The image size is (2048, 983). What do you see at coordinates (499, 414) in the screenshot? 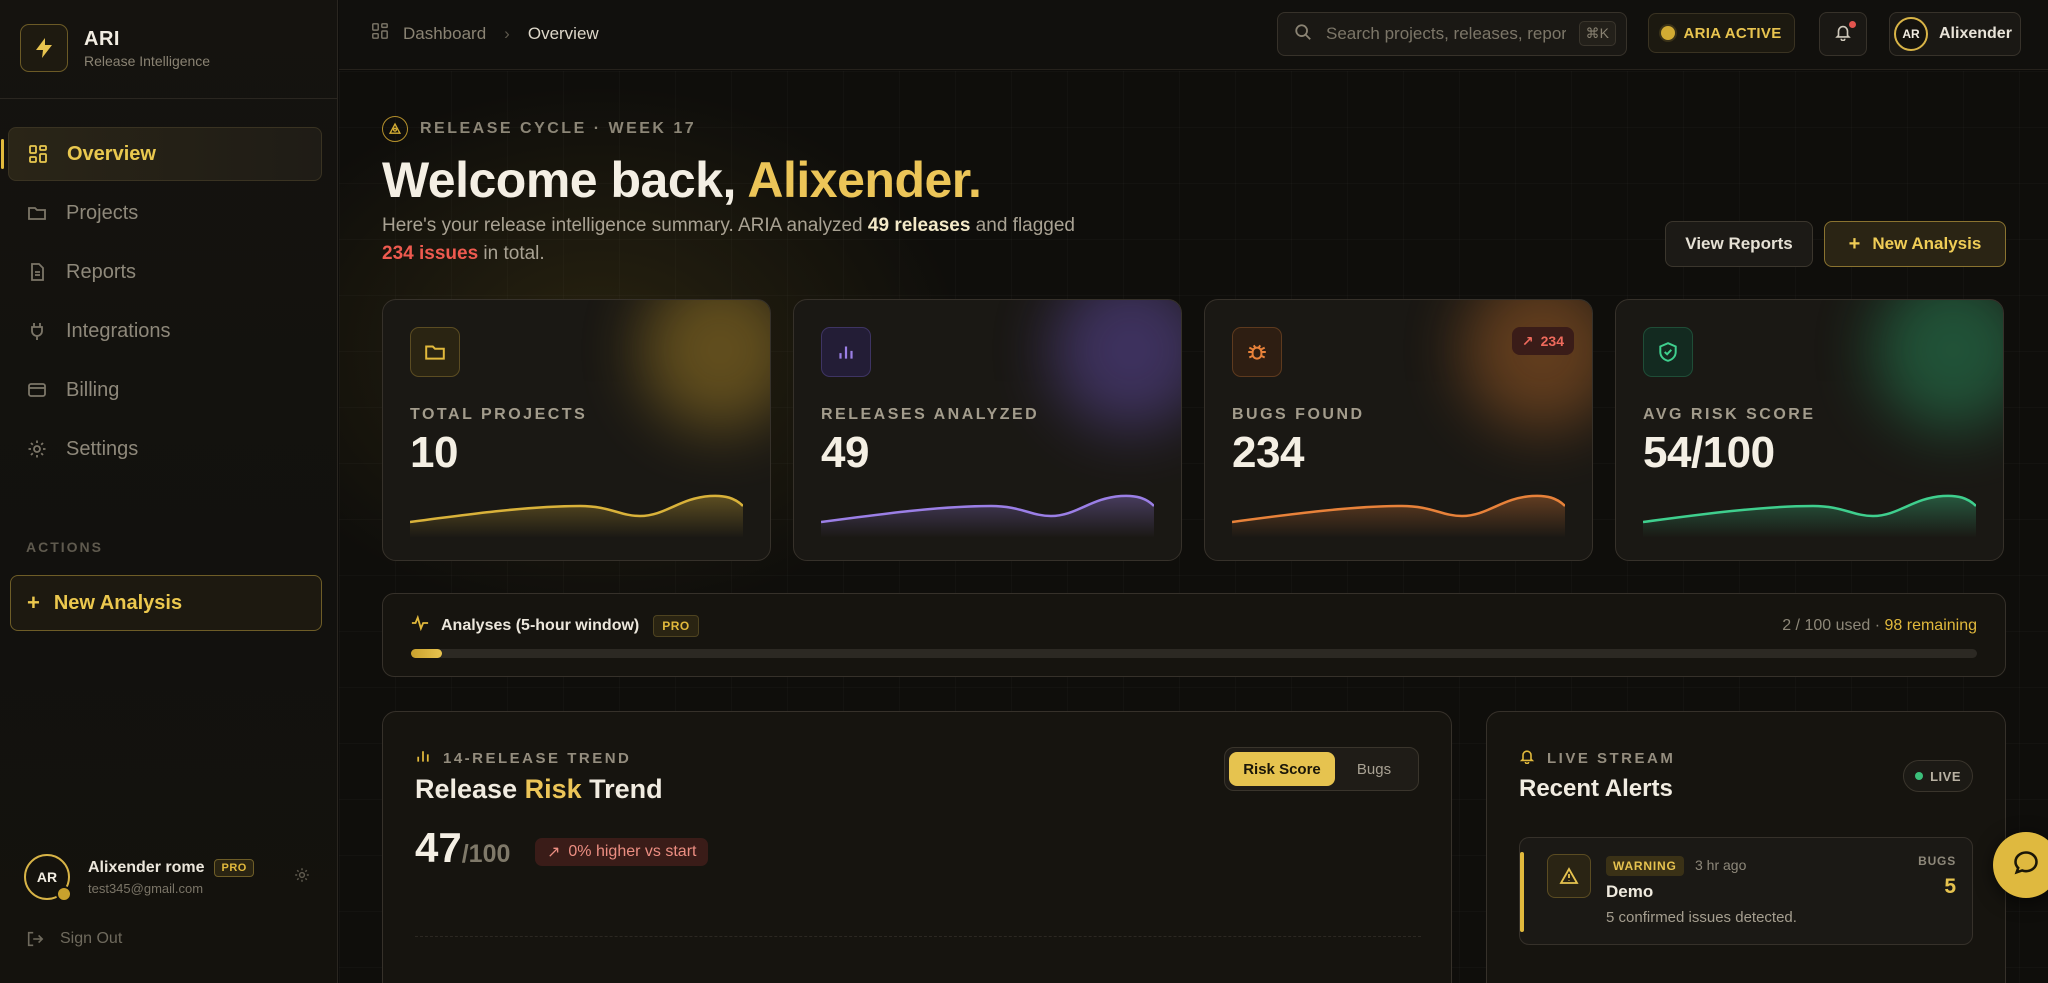
I see `stat-label: TOTAL PROJECTS` at bounding box center [499, 414].